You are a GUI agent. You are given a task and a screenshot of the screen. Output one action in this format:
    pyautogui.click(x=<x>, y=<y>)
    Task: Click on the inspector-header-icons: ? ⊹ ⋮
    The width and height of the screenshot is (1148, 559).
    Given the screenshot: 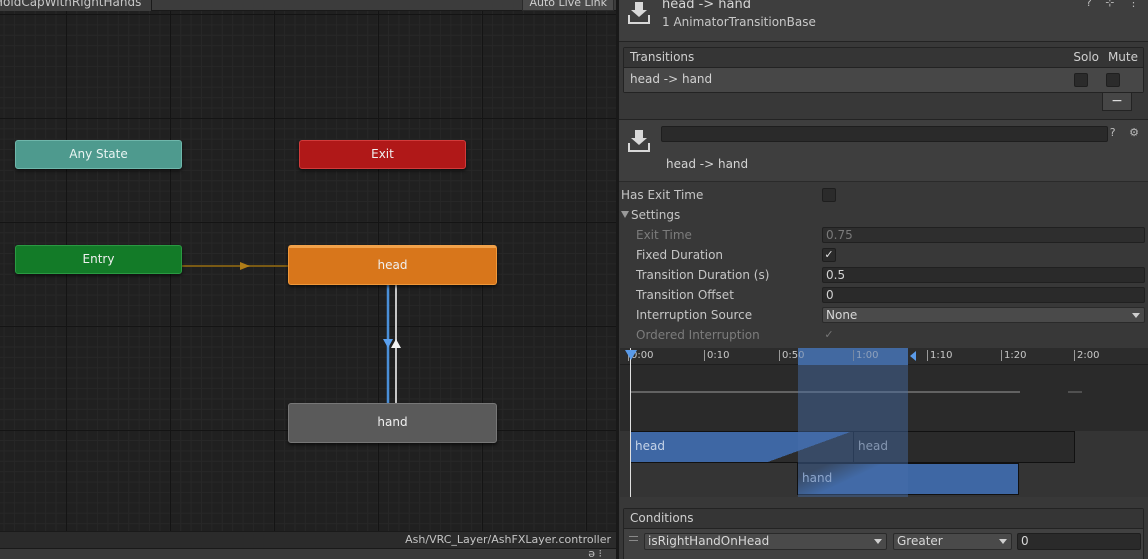 What is the action you would take?
    pyautogui.click(x=1115, y=4)
    